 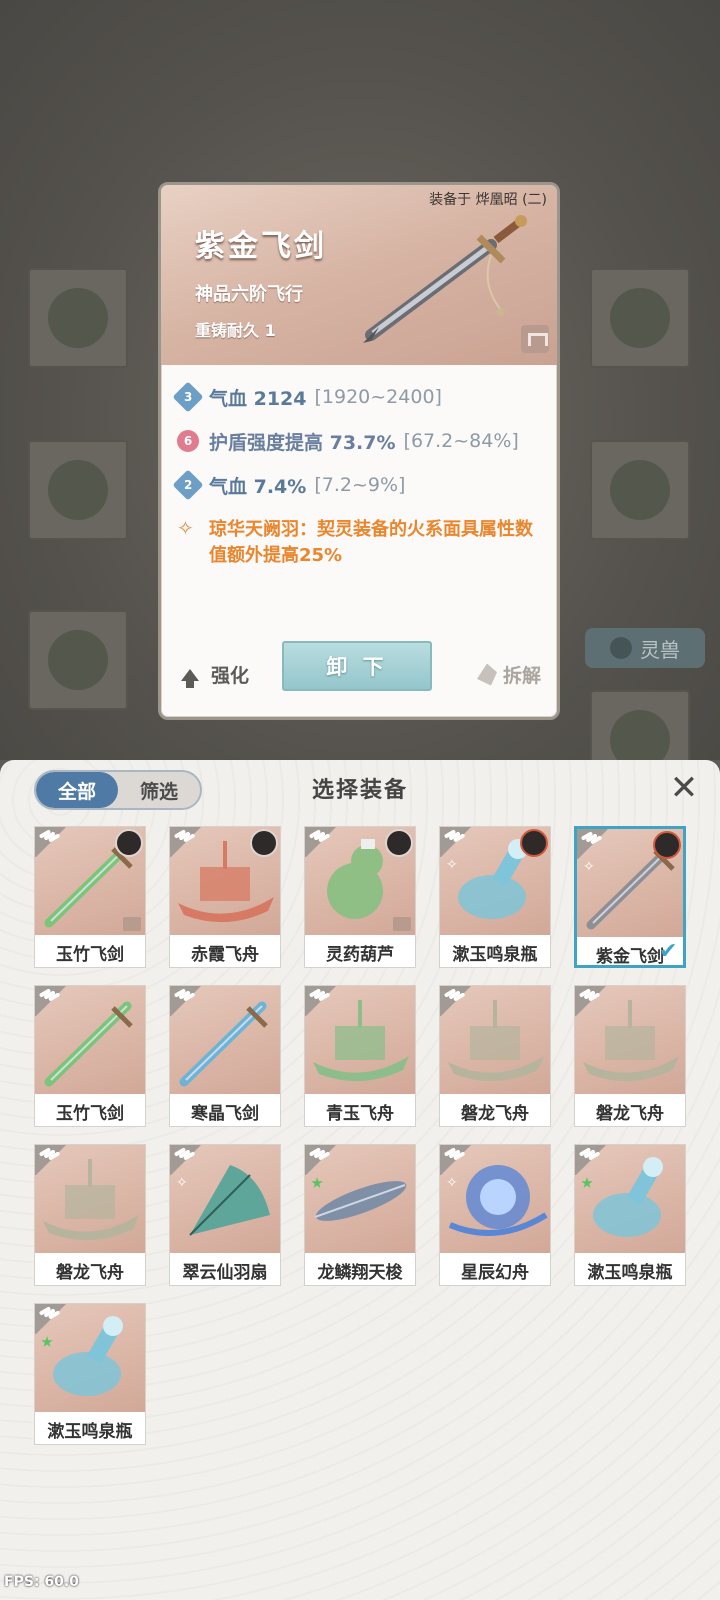 What do you see at coordinates (660, 649) in the screenshot?
I see `spirit-beast-label: 灵兽` at bounding box center [660, 649].